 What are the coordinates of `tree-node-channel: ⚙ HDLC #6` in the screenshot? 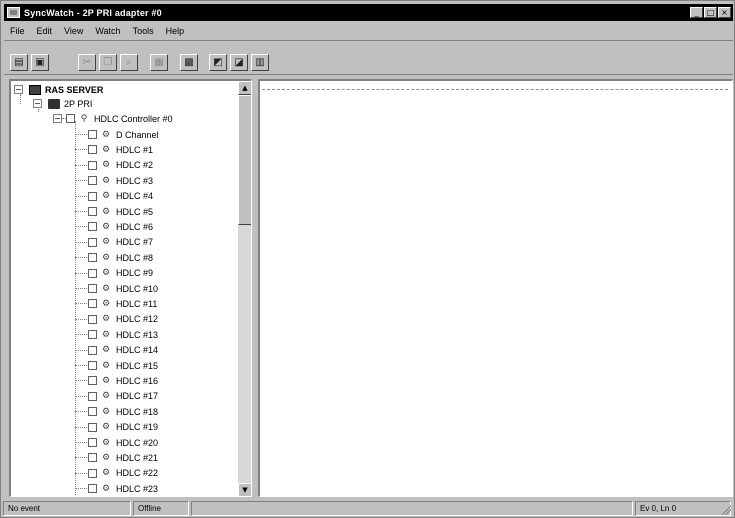 It's located at (120, 226).